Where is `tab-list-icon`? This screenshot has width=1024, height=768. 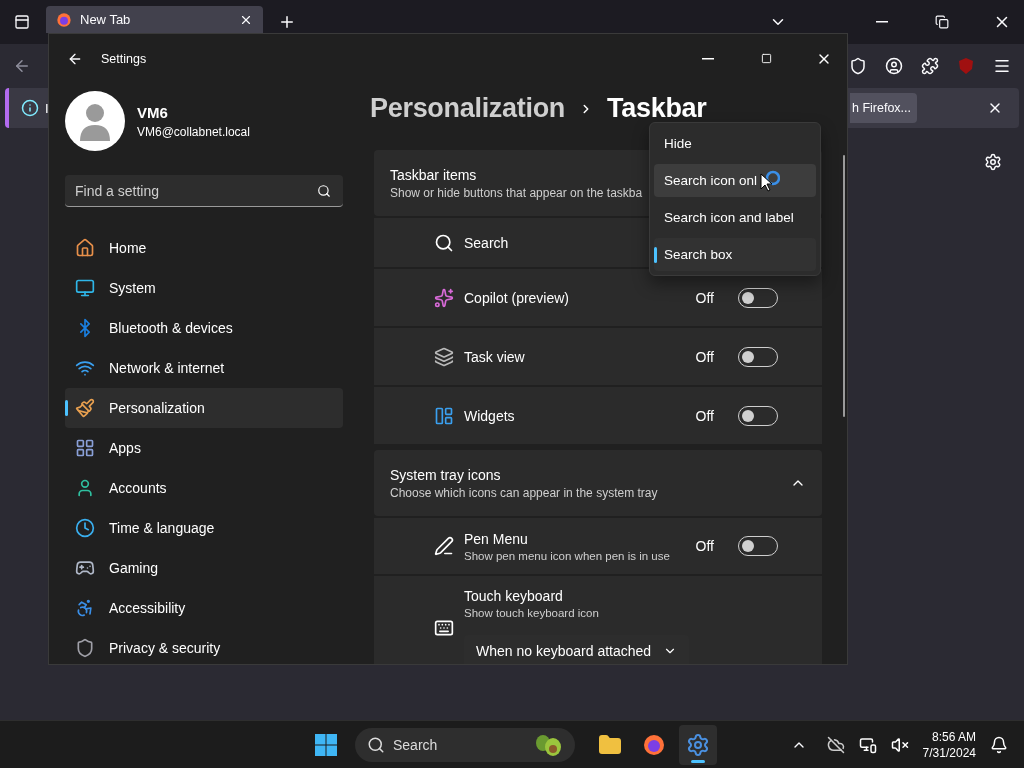 tab-list-icon is located at coordinates (22, 22).